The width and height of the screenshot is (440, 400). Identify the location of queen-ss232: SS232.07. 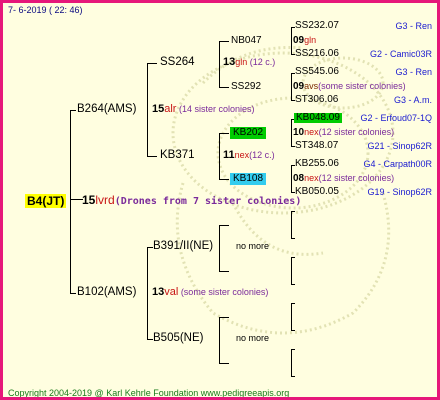
(317, 26).